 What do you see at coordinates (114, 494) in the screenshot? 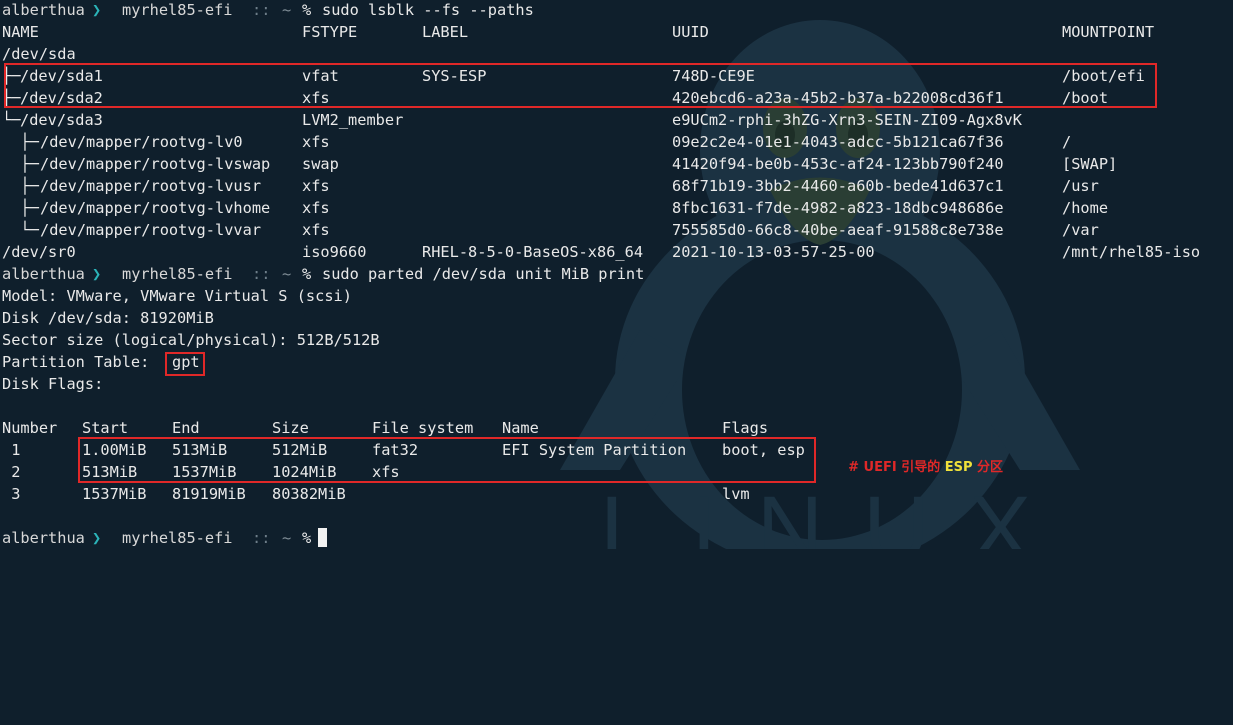
I see `partition-cell-start: 1537MiB` at bounding box center [114, 494].